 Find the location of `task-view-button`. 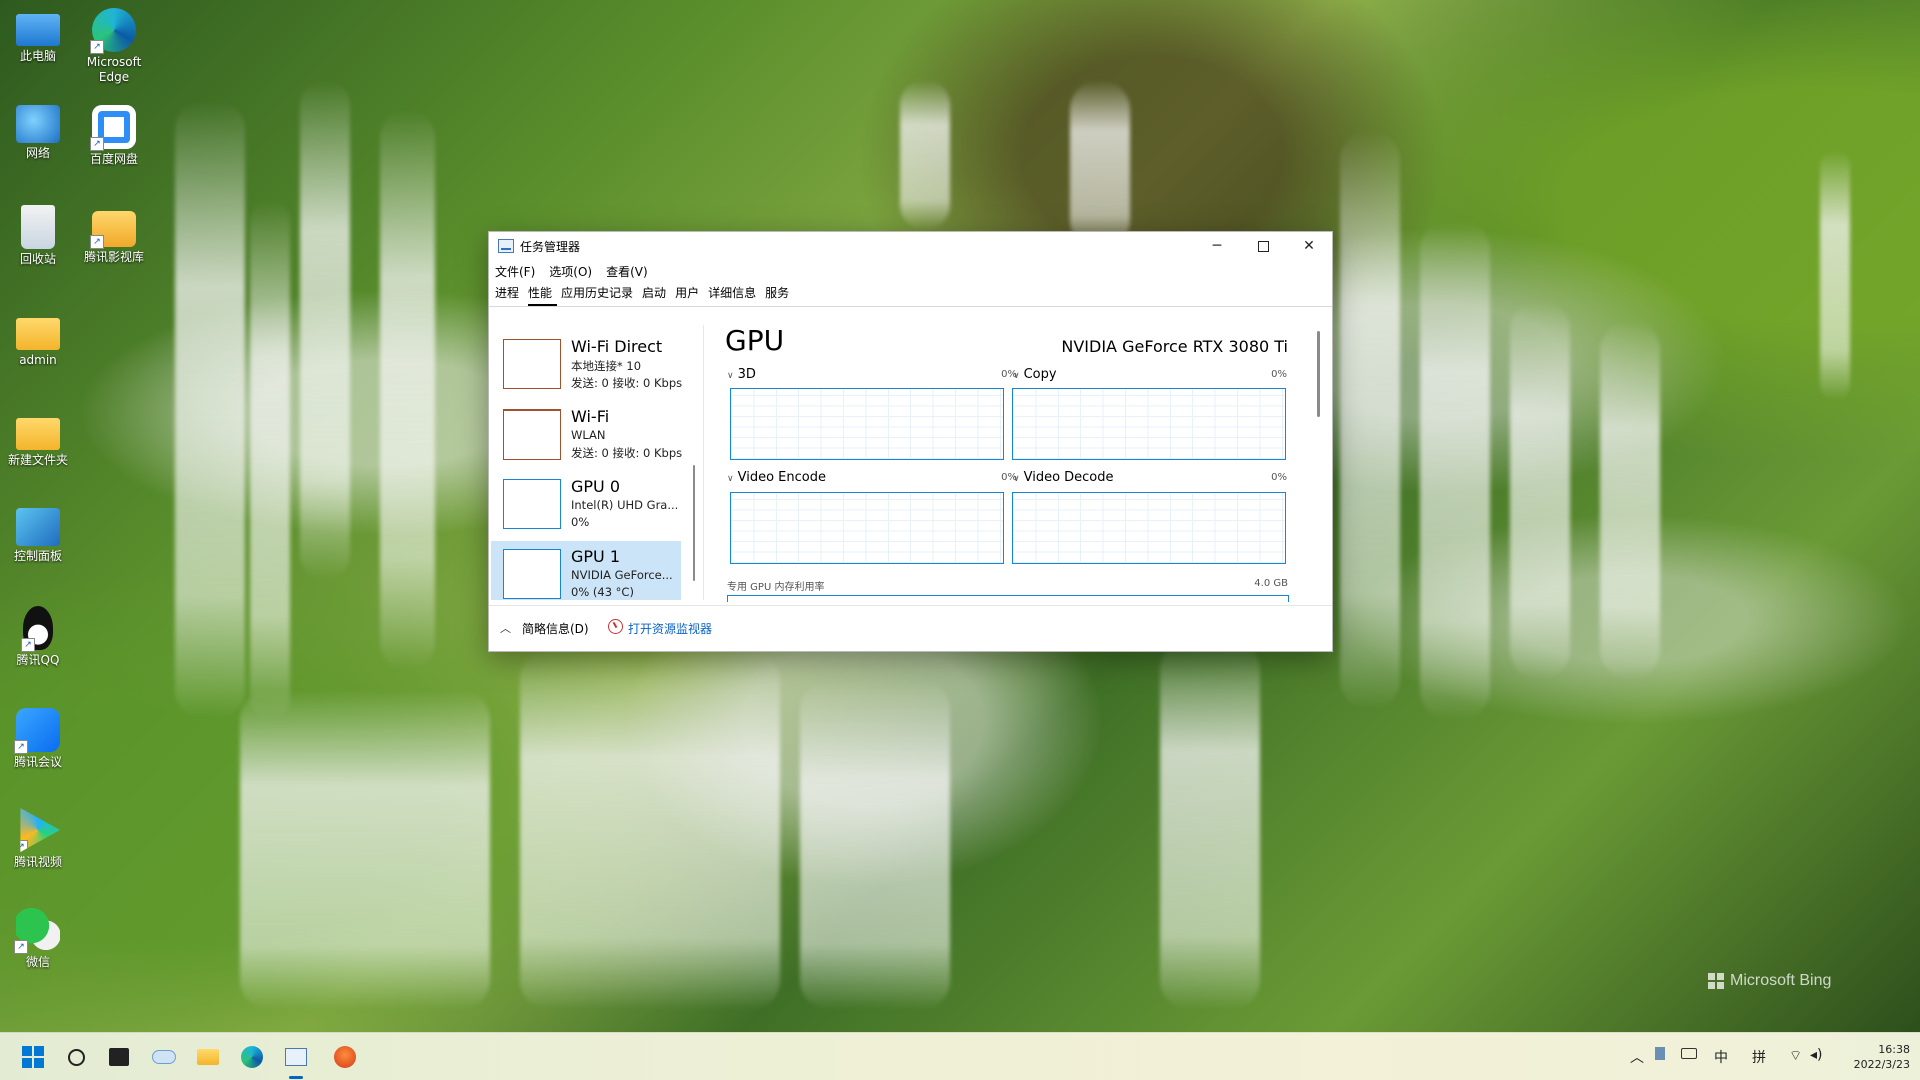

task-view-button is located at coordinates (119, 1057).